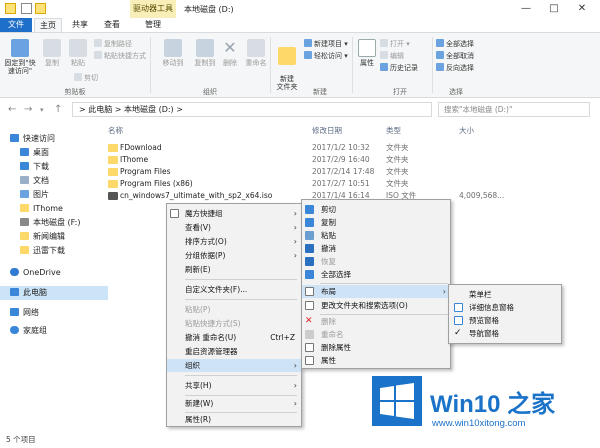 Image resolution: width=600 pixels, height=448 pixels. What do you see at coordinates (582, 9) in the screenshot?
I see `close-button: ✕` at bounding box center [582, 9].